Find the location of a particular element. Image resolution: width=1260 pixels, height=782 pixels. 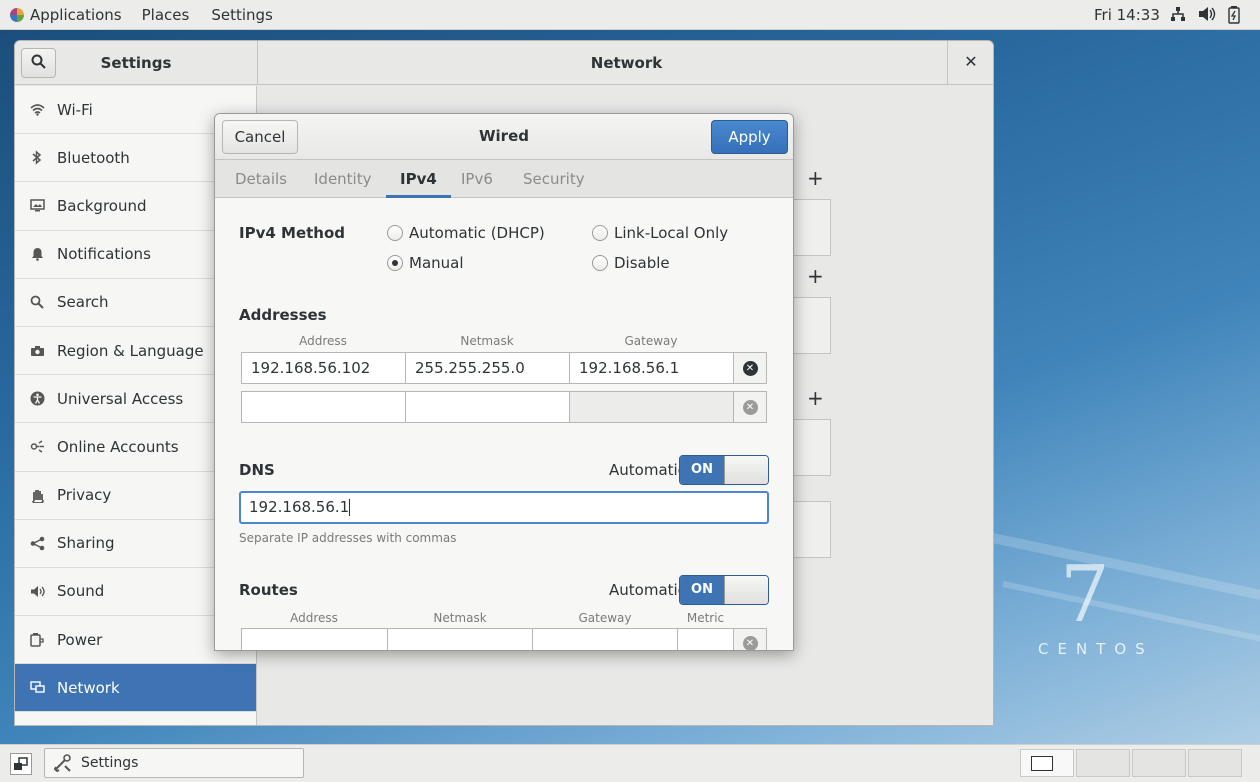

close-icon: ✕ is located at coordinates (971, 62).